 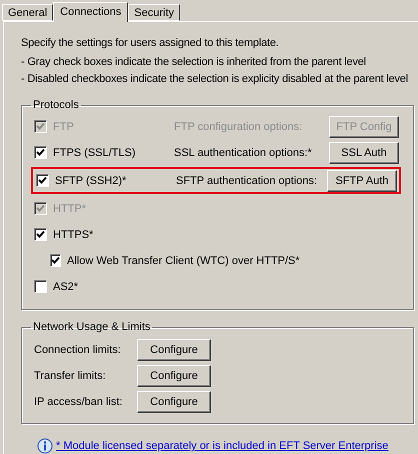 What do you see at coordinates (222, 446) in the screenshot?
I see `license-link: * Module licensed separately or is included in EFT Server Enterprise` at bounding box center [222, 446].